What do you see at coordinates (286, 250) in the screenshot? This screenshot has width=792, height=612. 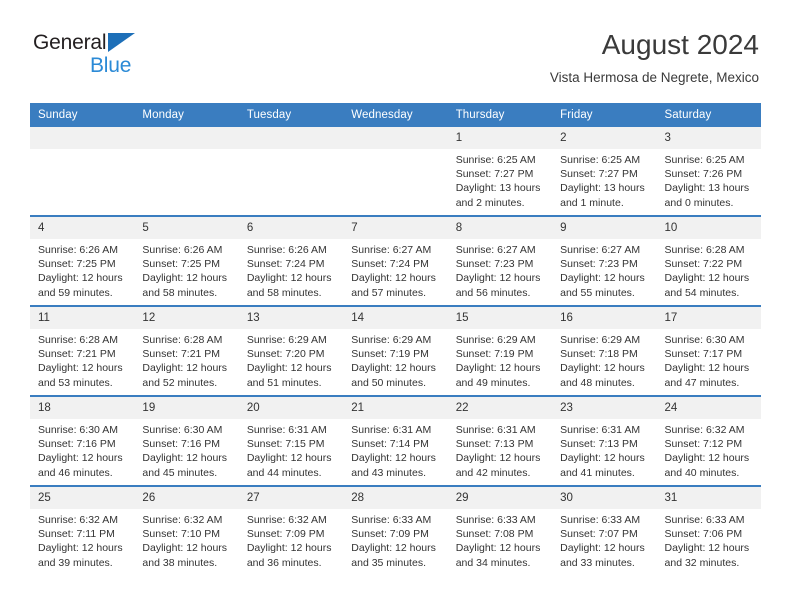 I see `day-sunrise-text: Sunrise: 6:26 AM` at bounding box center [286, 250].